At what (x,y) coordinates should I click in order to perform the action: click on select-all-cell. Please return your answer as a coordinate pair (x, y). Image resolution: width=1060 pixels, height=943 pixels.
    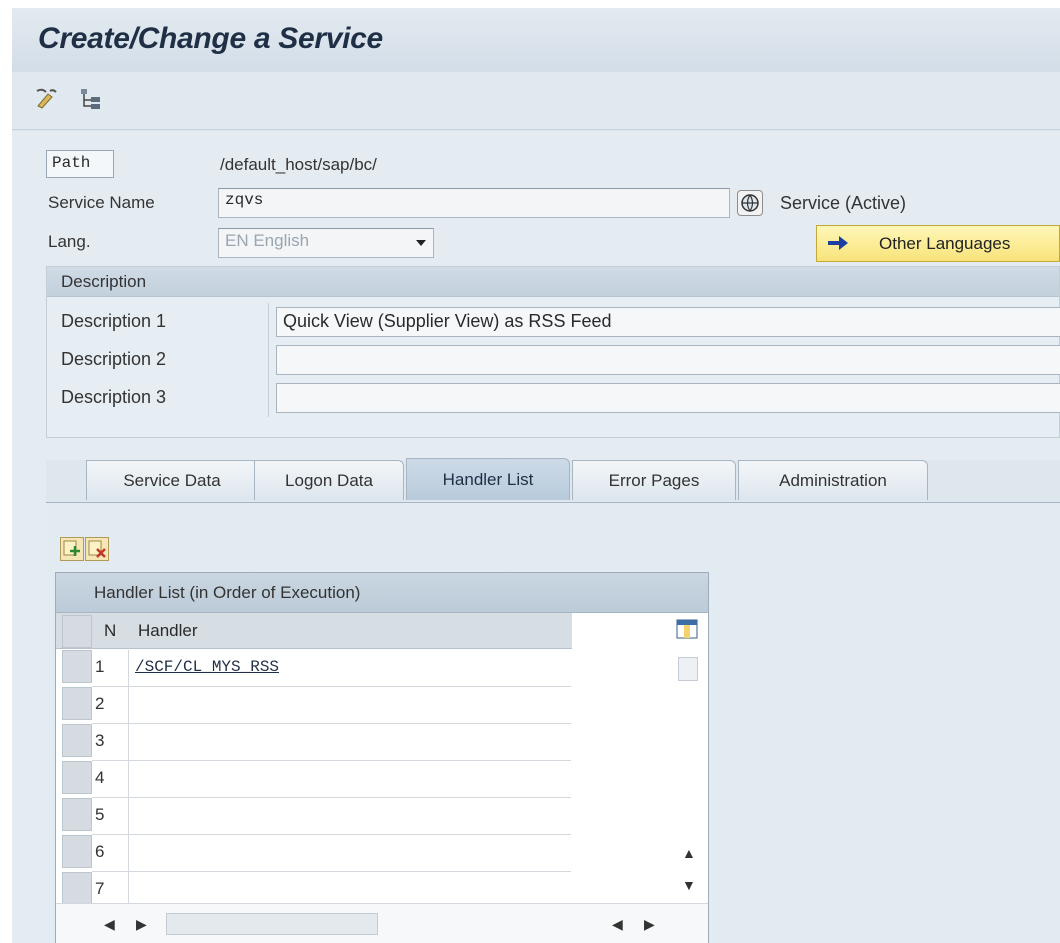
    Looking at the image, I should click on (77, 631).